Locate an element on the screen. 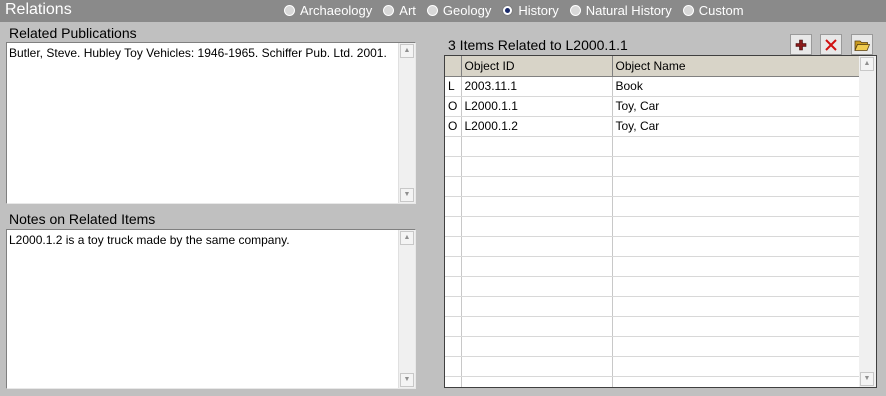 This screenshot has height=396, width=886. radio-archaeology: Archaeology is located at coordinates (328, 10).